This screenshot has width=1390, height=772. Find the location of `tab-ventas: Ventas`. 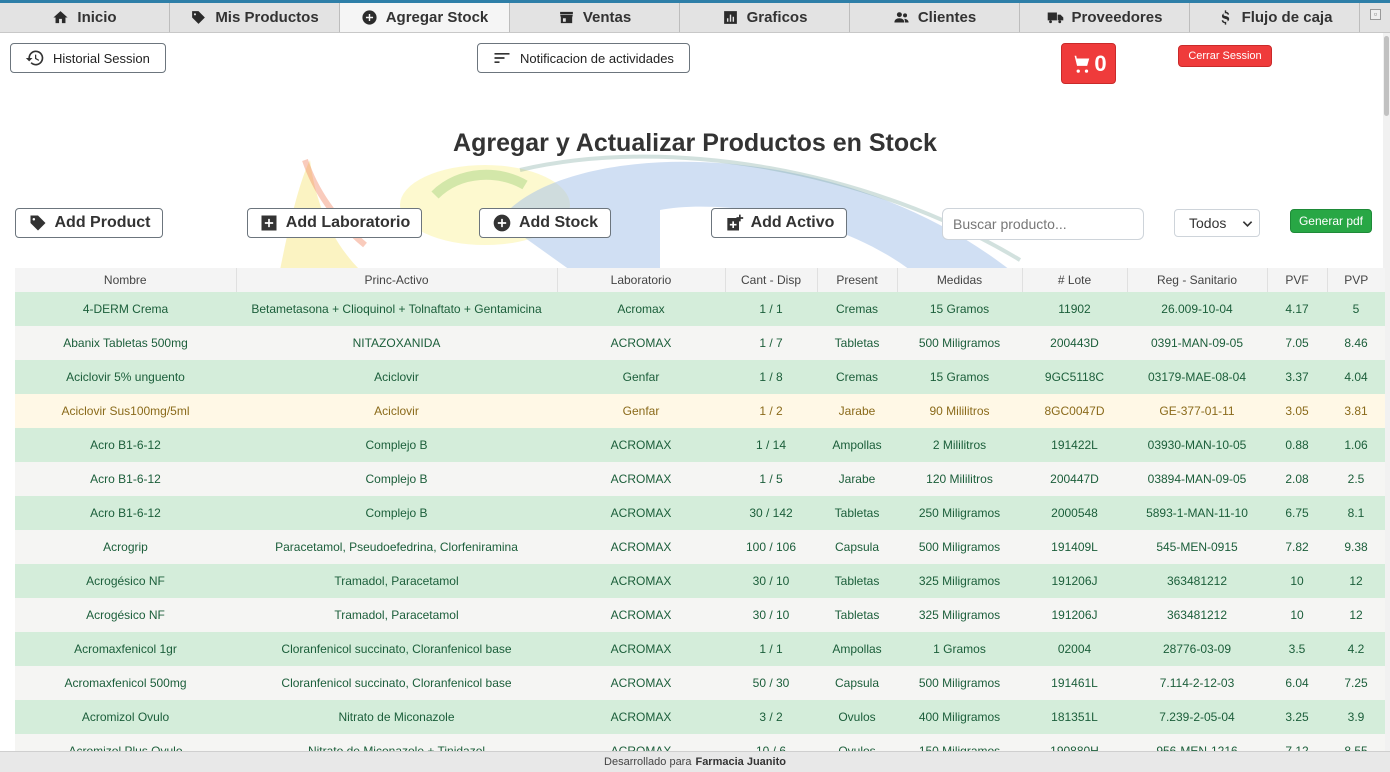

tab-ventas: Ventas is located at coordinates (595, 17).